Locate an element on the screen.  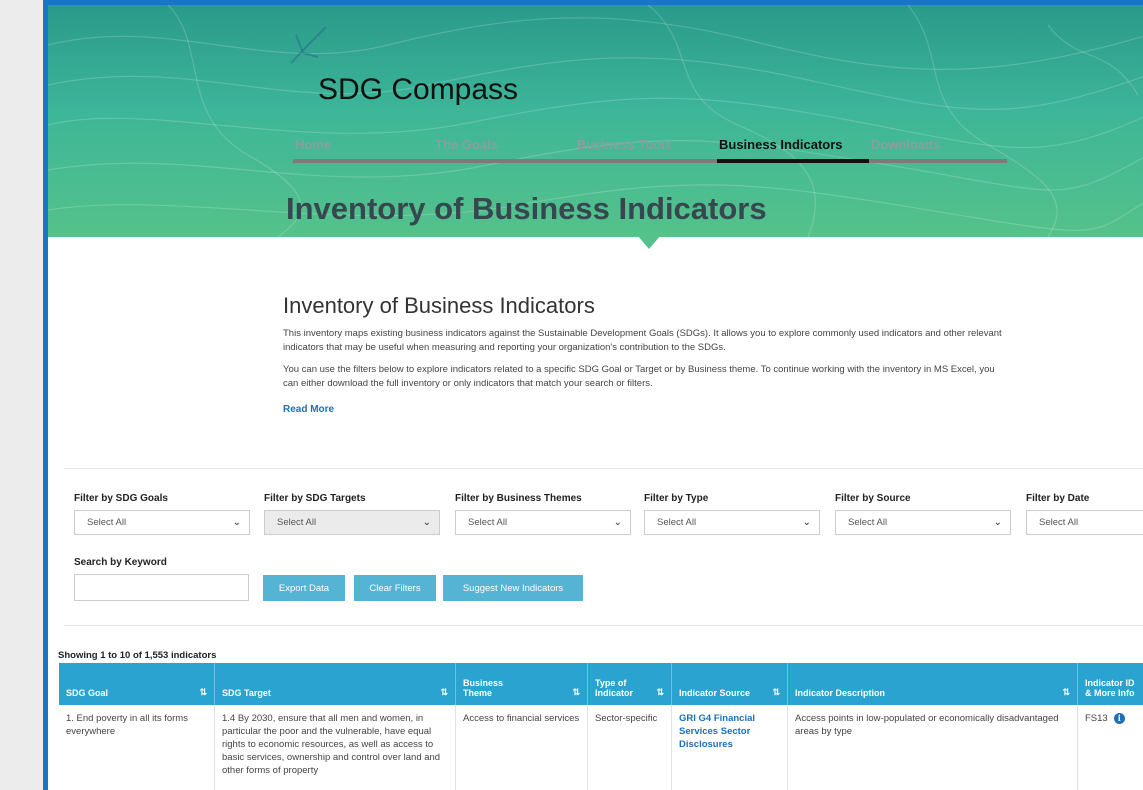
col-indicator-description: Indicator Description ⇅ is located at coordinates (933, 684).